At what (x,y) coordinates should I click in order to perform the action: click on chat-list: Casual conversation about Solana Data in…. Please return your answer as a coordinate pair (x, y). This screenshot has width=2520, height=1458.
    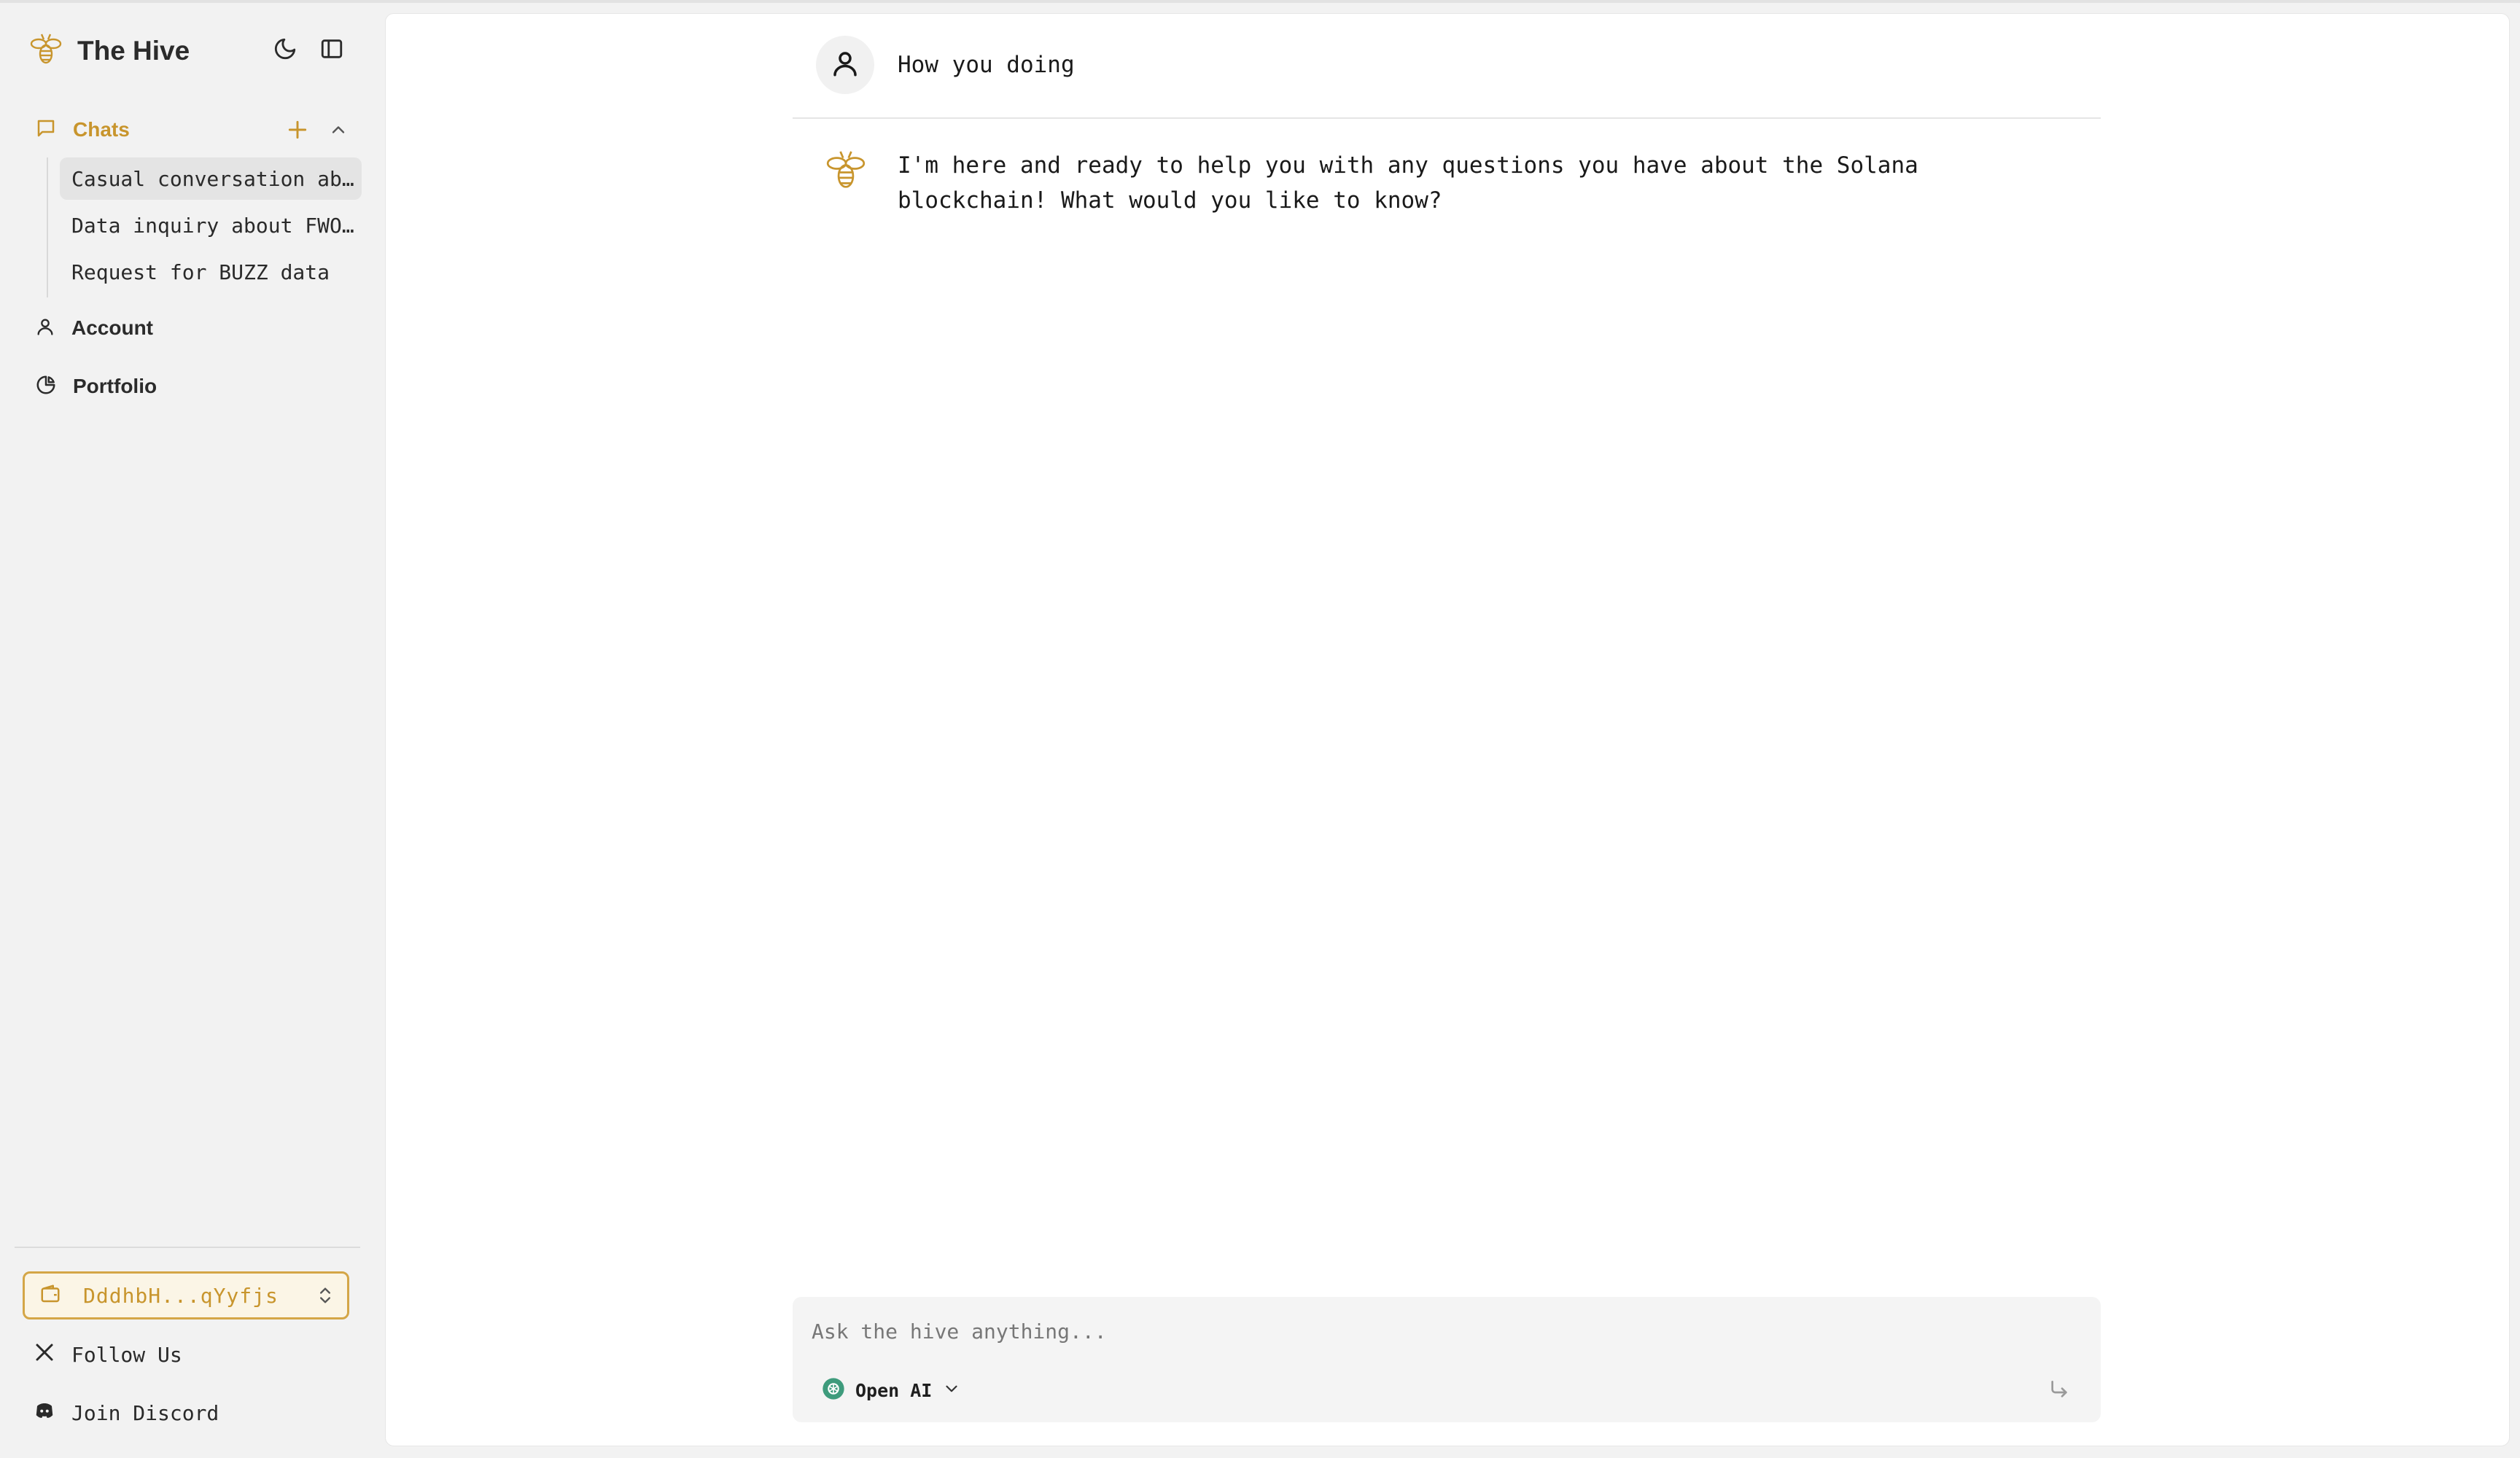
    Looking at the image, I should click on (207, 227).